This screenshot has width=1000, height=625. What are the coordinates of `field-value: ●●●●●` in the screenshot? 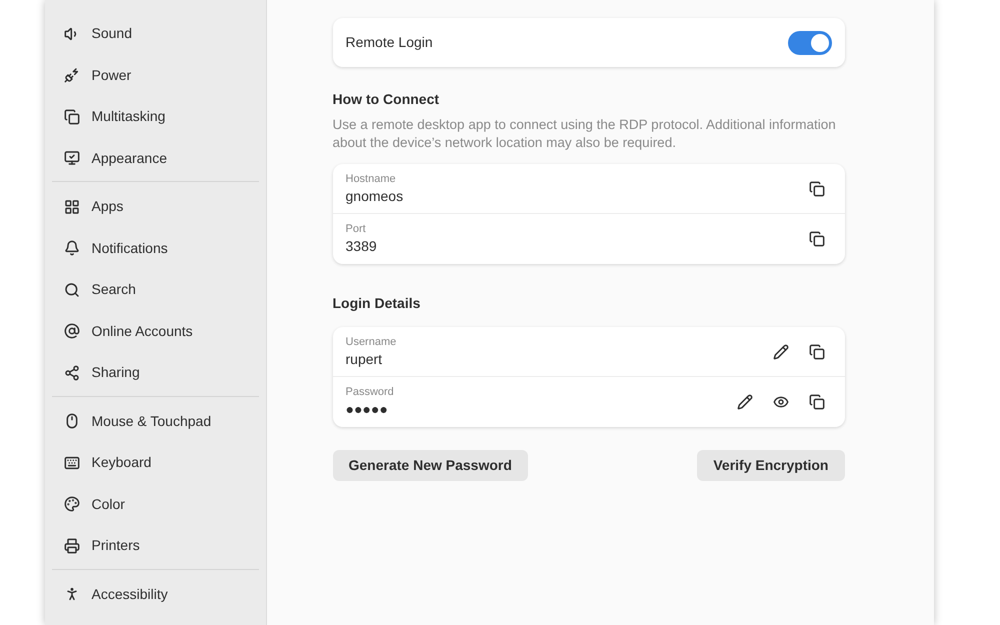 It's located at (367, 409).